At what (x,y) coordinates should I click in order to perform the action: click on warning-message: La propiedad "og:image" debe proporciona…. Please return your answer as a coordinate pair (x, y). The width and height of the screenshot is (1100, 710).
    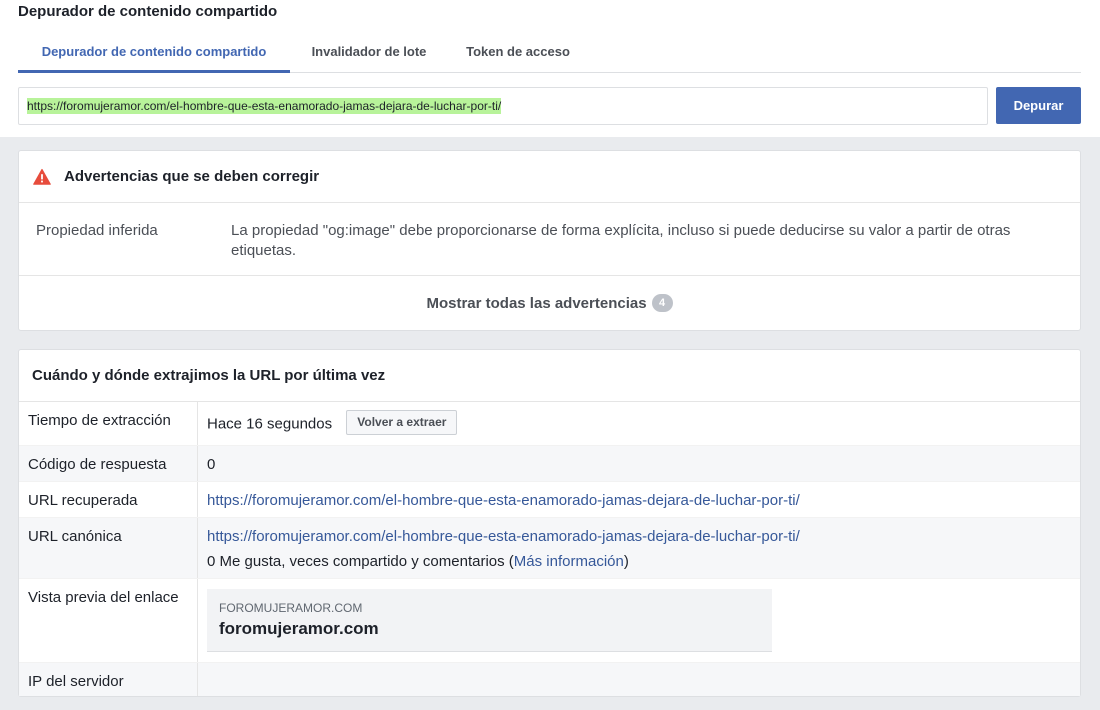
    Looking at the image, I should click on (621, 240).